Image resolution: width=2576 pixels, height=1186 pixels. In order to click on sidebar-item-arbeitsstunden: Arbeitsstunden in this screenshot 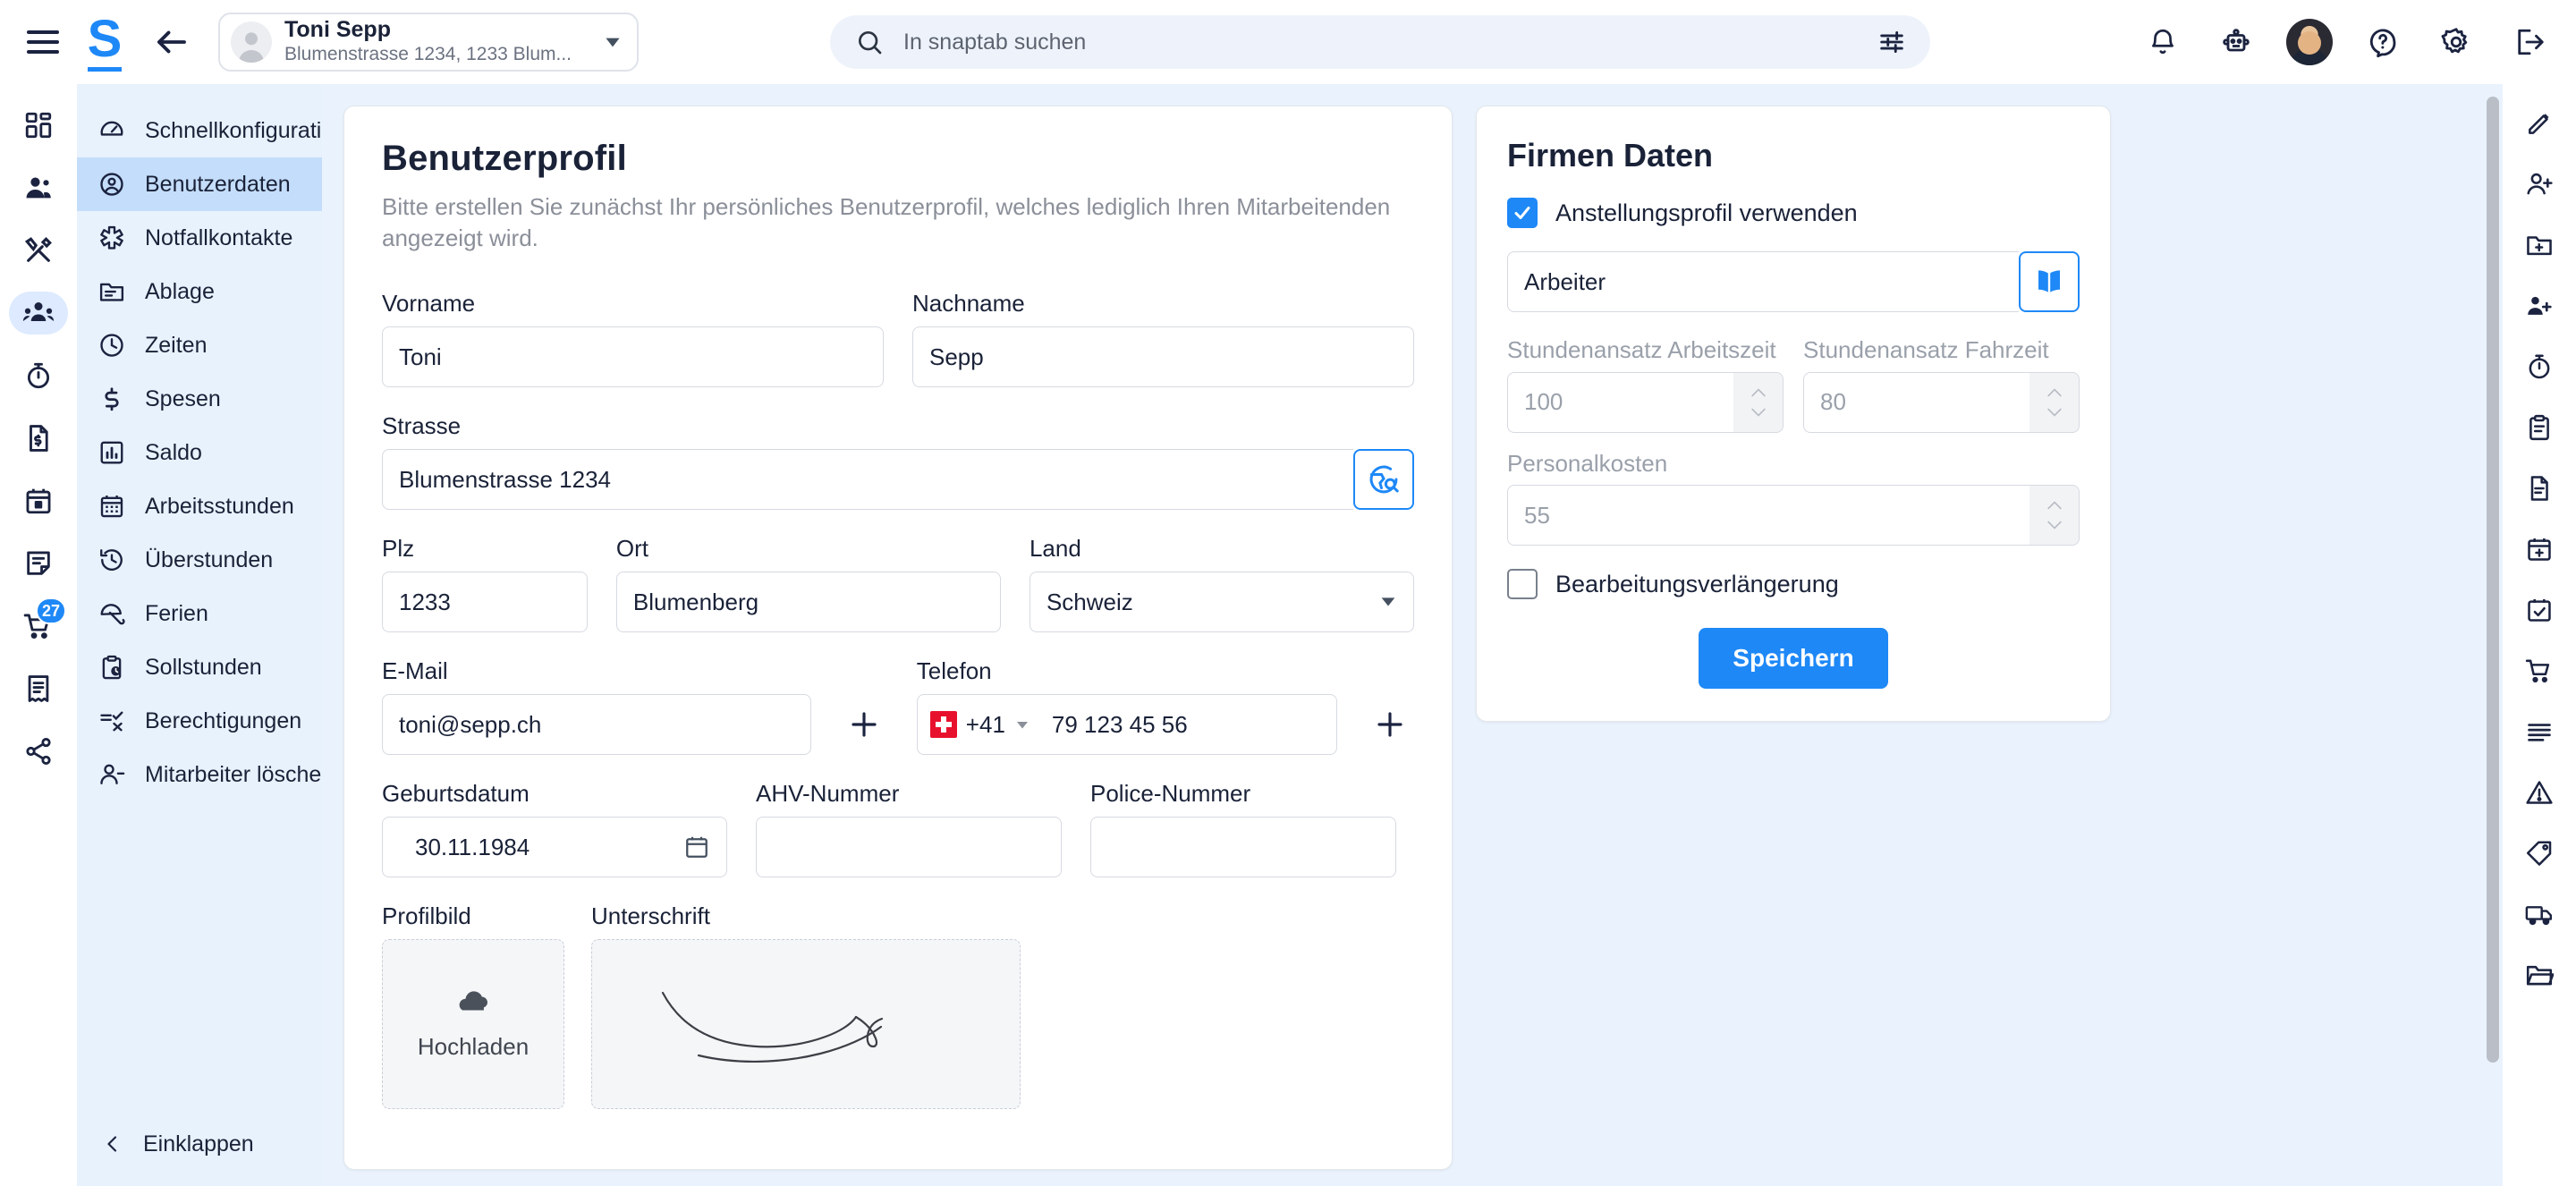, I will do `click(199, 506)`.